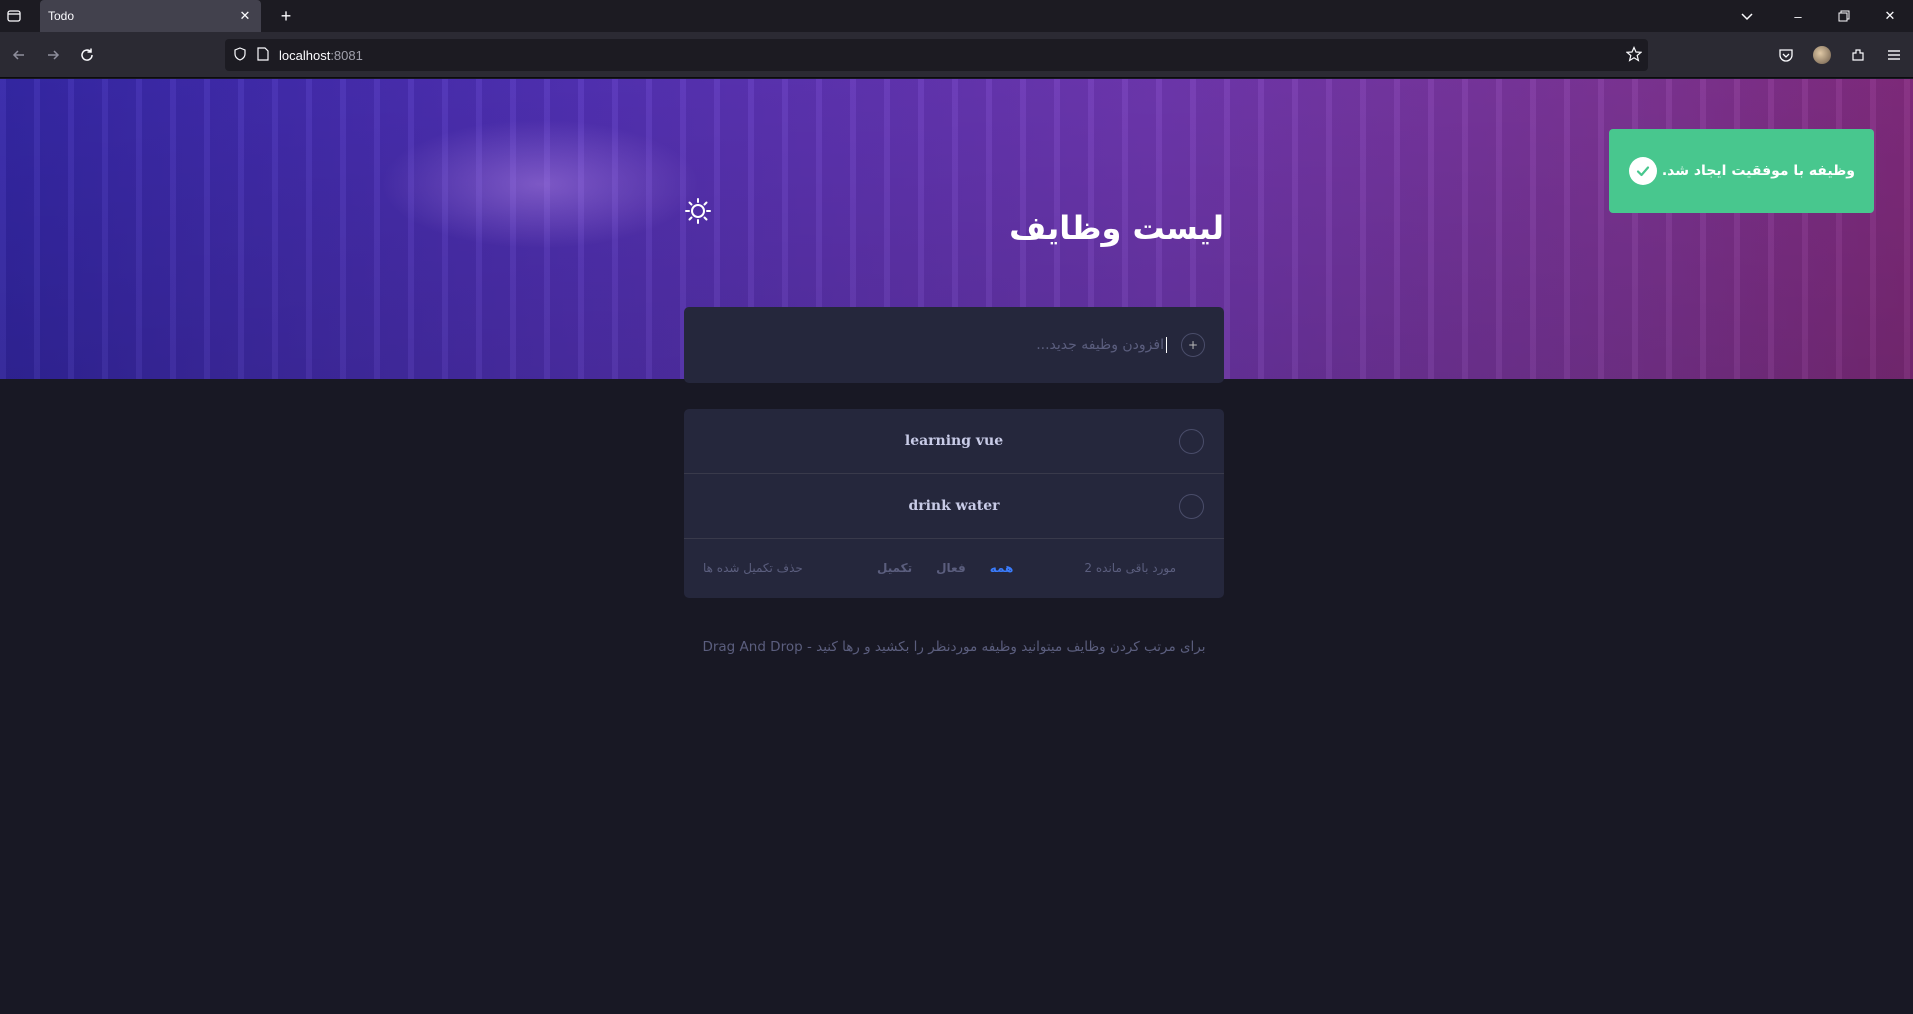  I want to click on tab-title: Todo, so click(61, 16).